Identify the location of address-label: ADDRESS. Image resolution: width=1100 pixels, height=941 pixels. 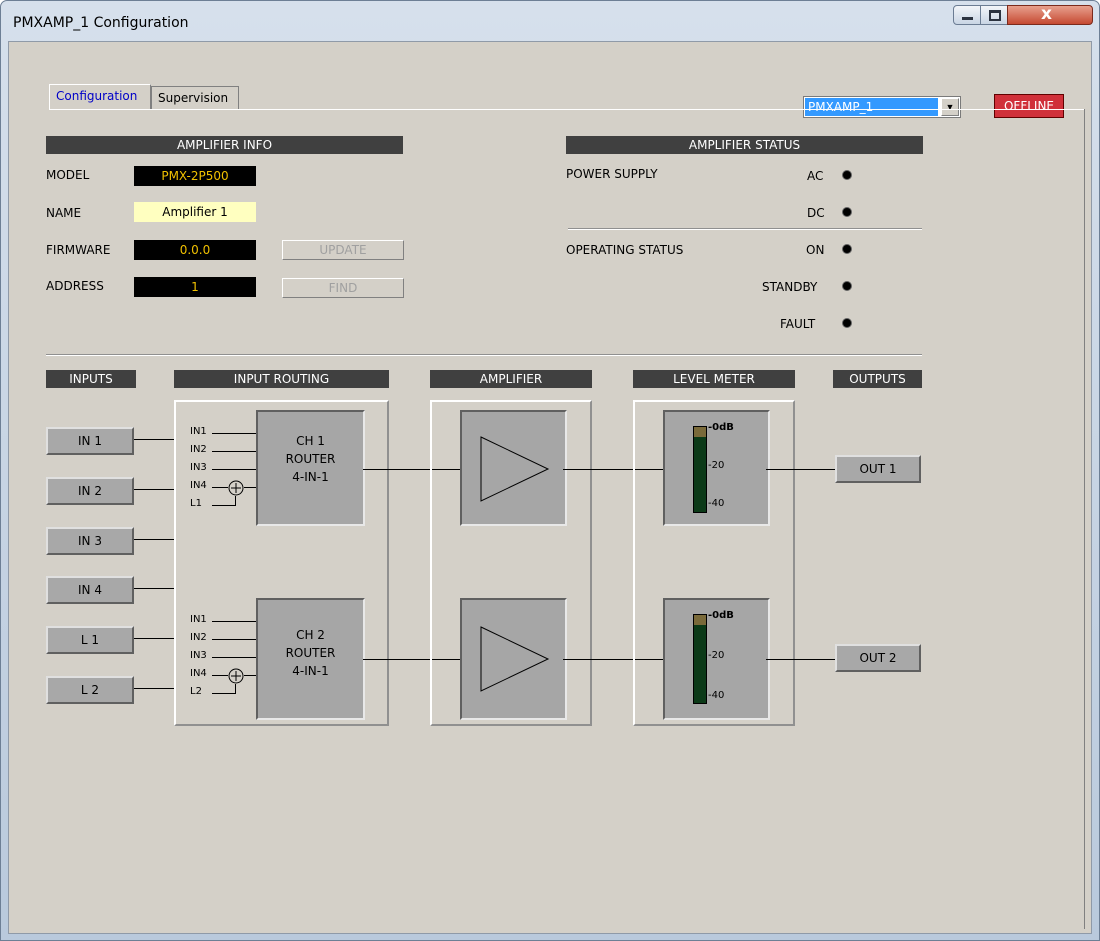
(75, 286).